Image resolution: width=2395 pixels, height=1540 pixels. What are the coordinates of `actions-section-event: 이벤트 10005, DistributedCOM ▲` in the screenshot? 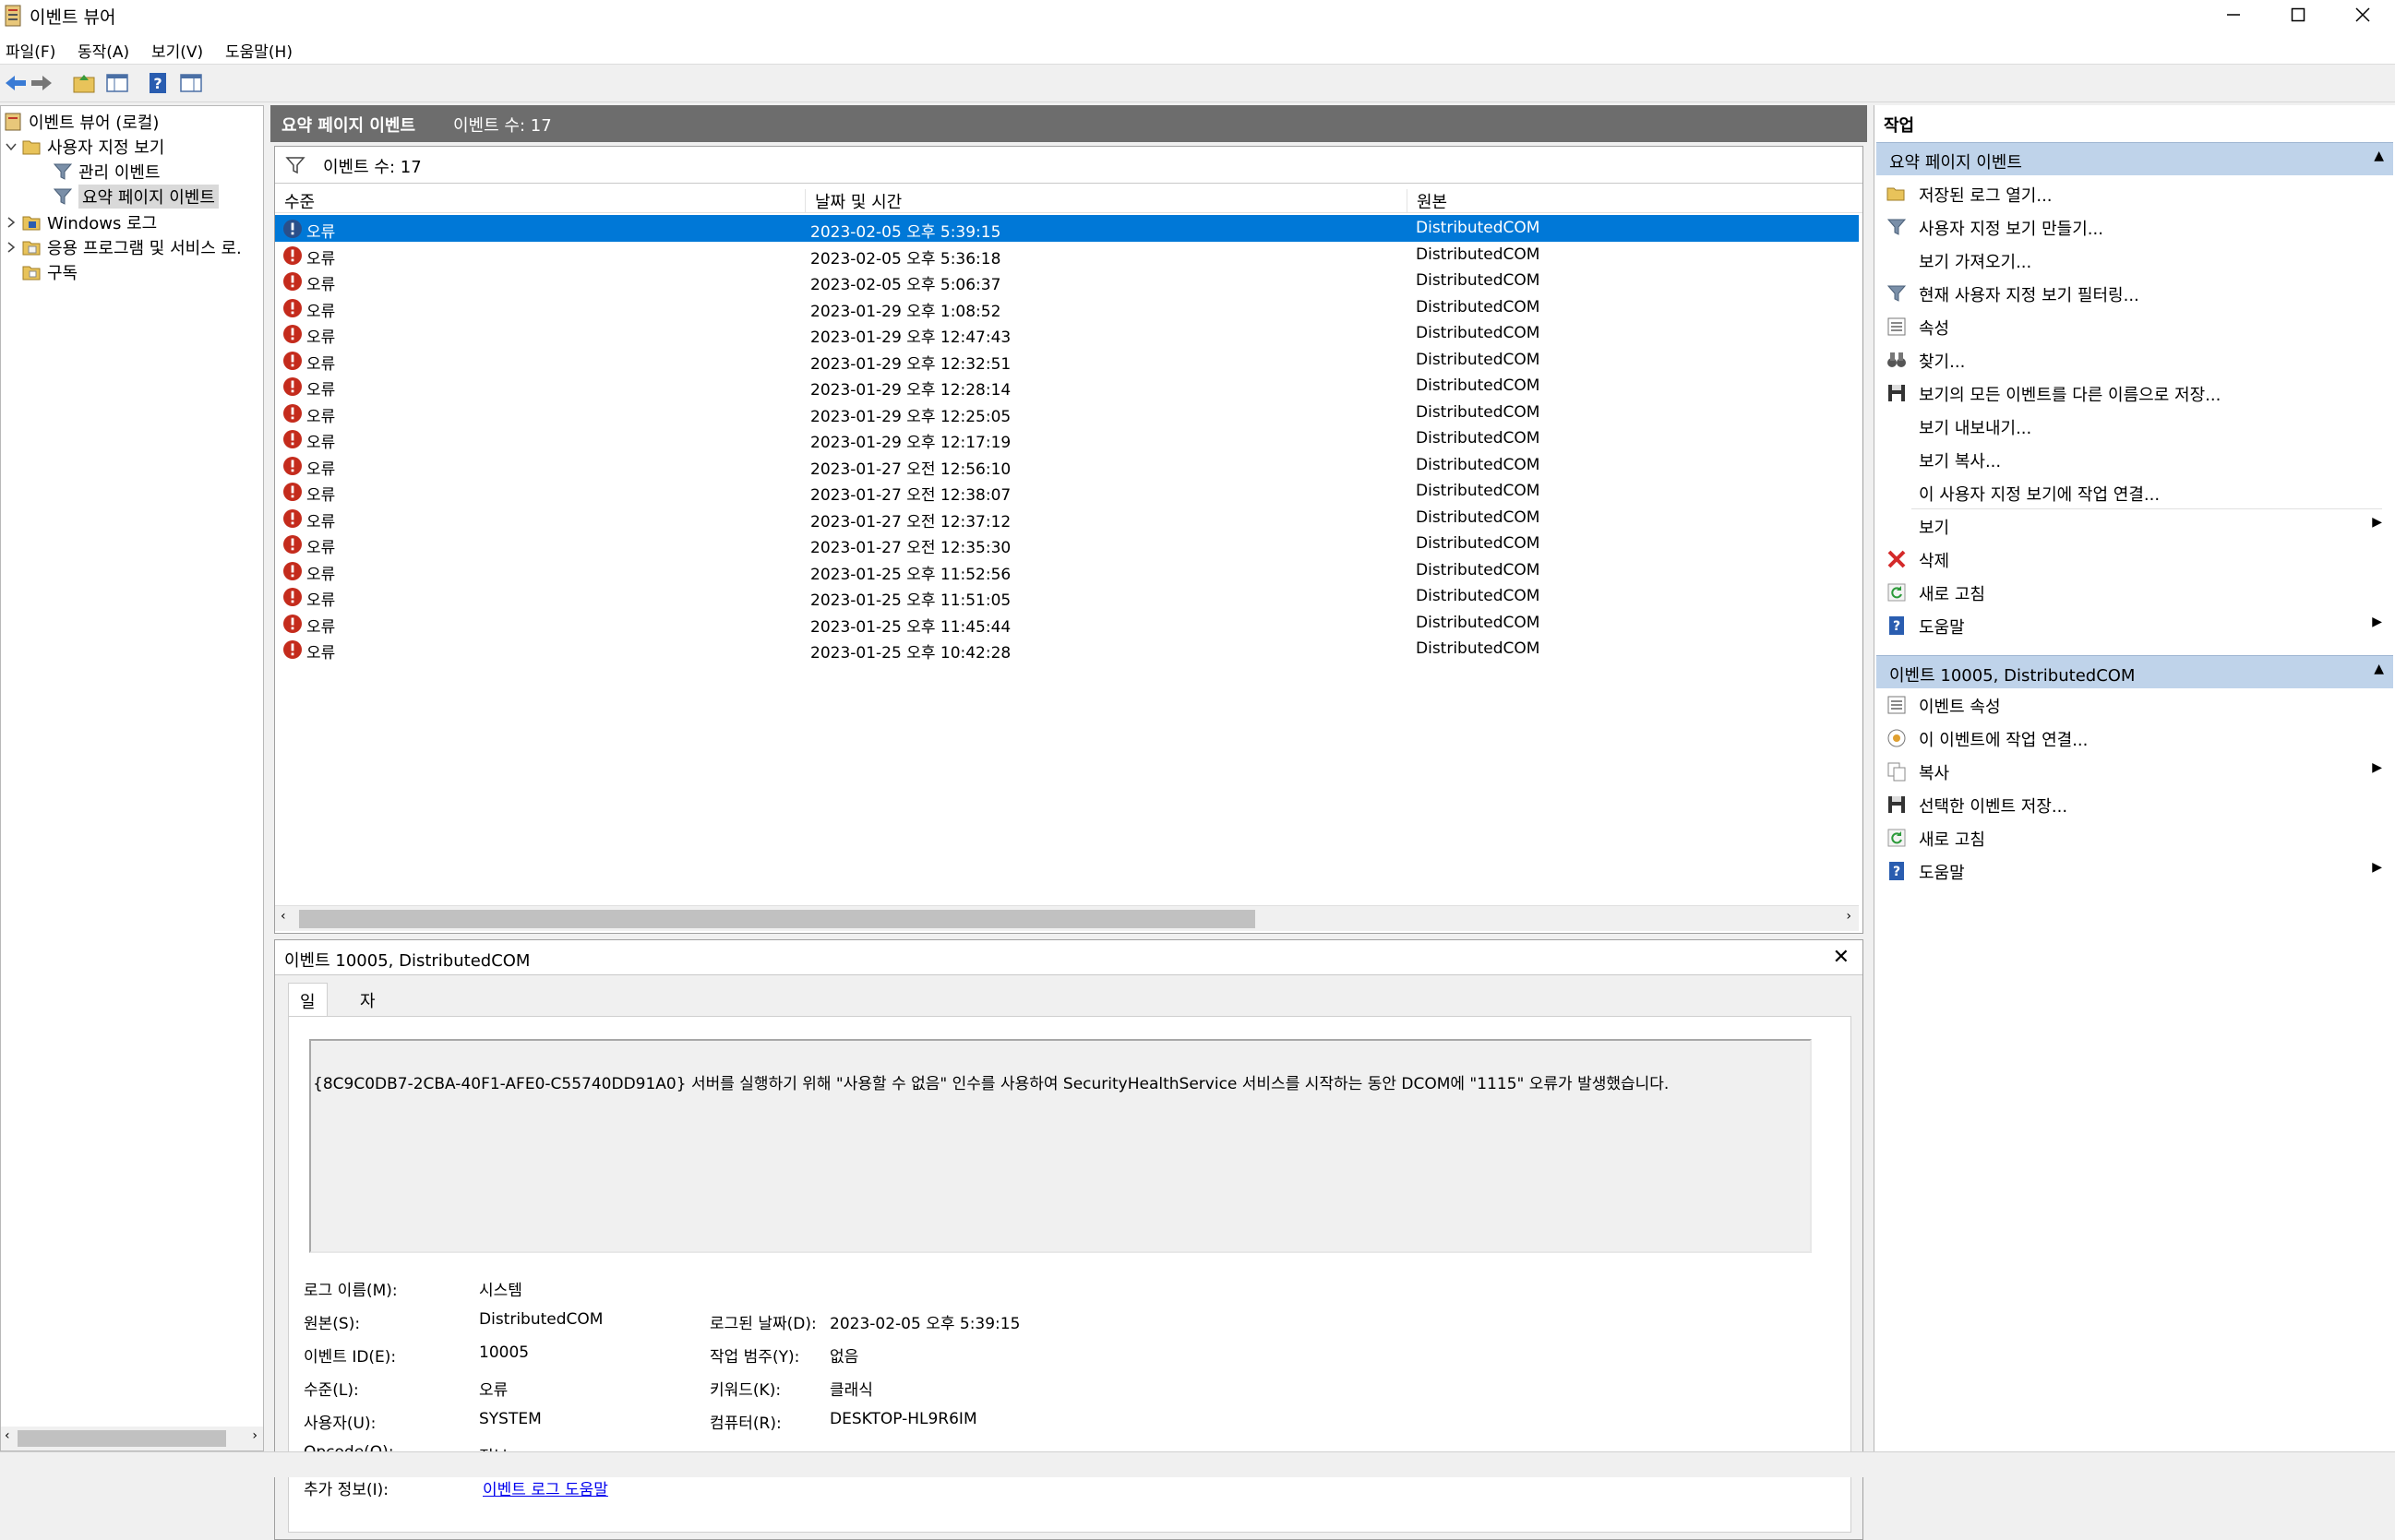 It's located at (2134, 671).